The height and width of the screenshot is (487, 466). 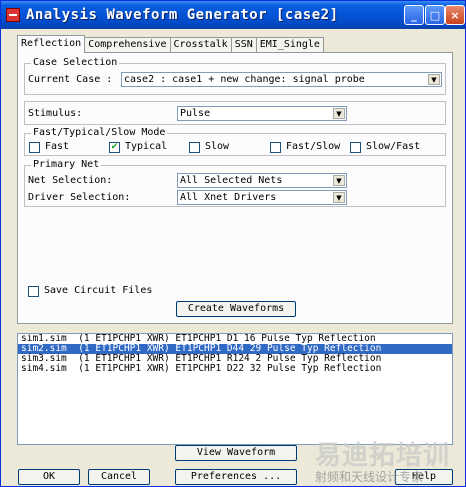 What do you see at coordinates (369, 477) in the screenshot?
I see `watermark-tagline: 射频和天线设计专家` at bounding box center [369, 477].